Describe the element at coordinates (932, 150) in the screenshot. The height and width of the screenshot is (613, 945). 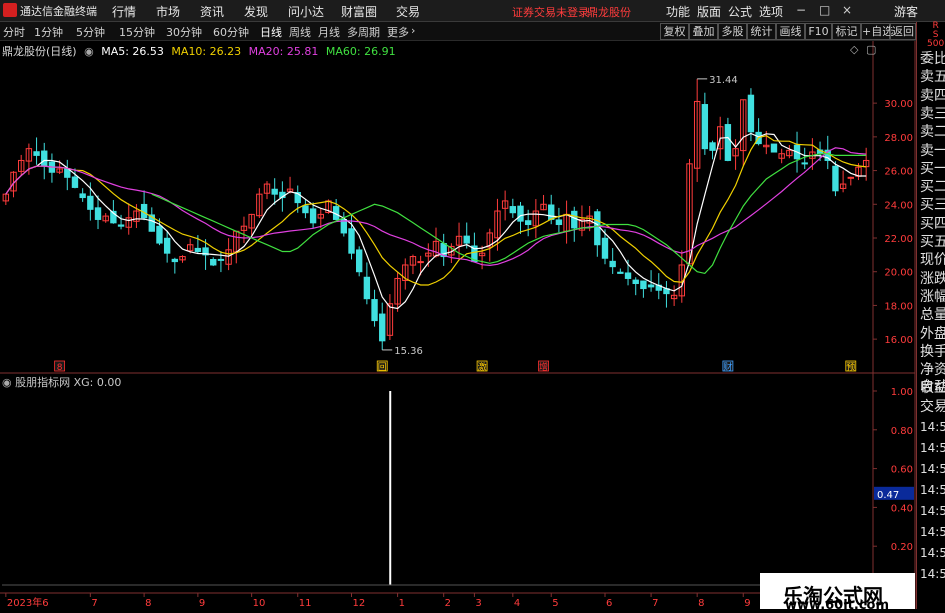
I see `order-field-5: 卖一` at that location.